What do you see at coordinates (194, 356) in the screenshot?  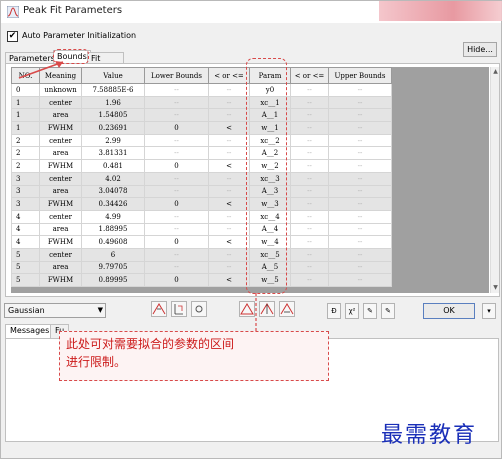 I see `annotation-note: 此处可对需要拟合的参数的区间 进行限制。` at bounding box center [194, 356].